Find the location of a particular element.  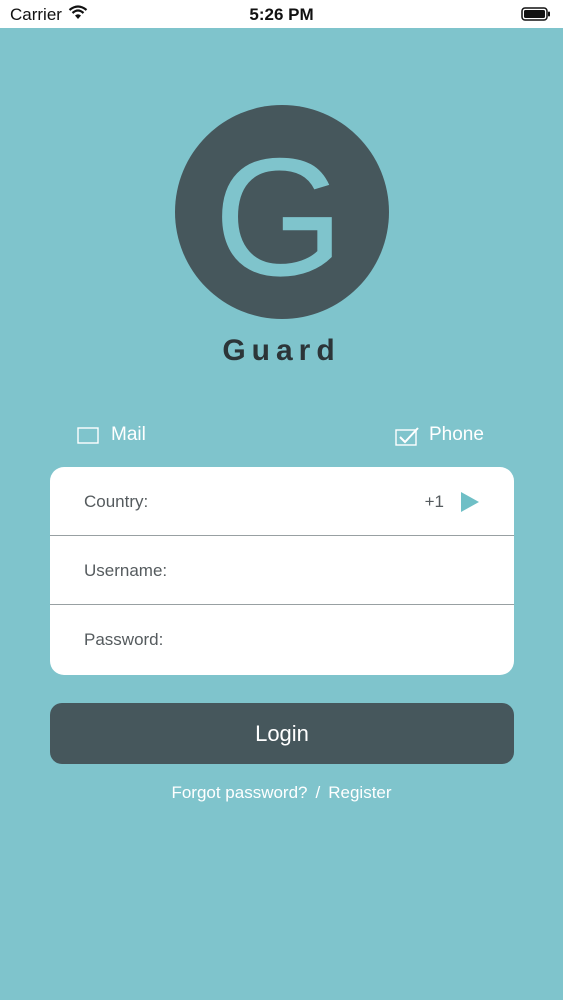

auth-links: Forgot password? / Register is located at coordinates (281, 793).